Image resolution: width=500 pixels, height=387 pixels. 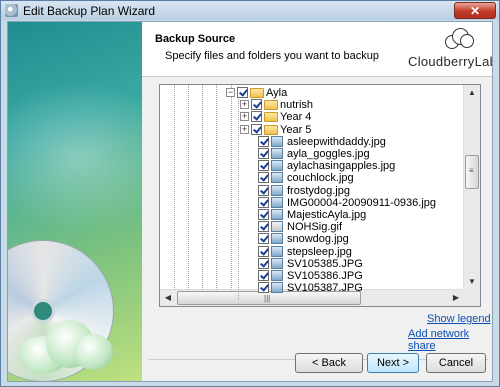 I want to click on cancel-button: Cancel, so click(x=456, y=363).